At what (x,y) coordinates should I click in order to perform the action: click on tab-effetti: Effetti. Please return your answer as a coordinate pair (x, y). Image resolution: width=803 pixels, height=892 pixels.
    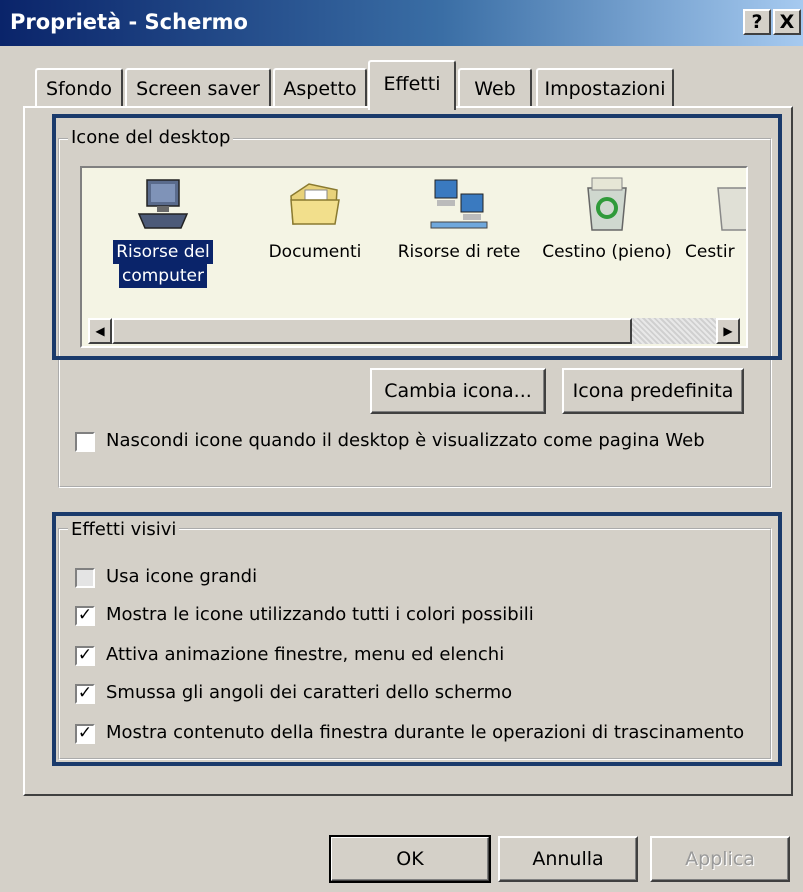
    Looking at the image, I should click on (412, 85).